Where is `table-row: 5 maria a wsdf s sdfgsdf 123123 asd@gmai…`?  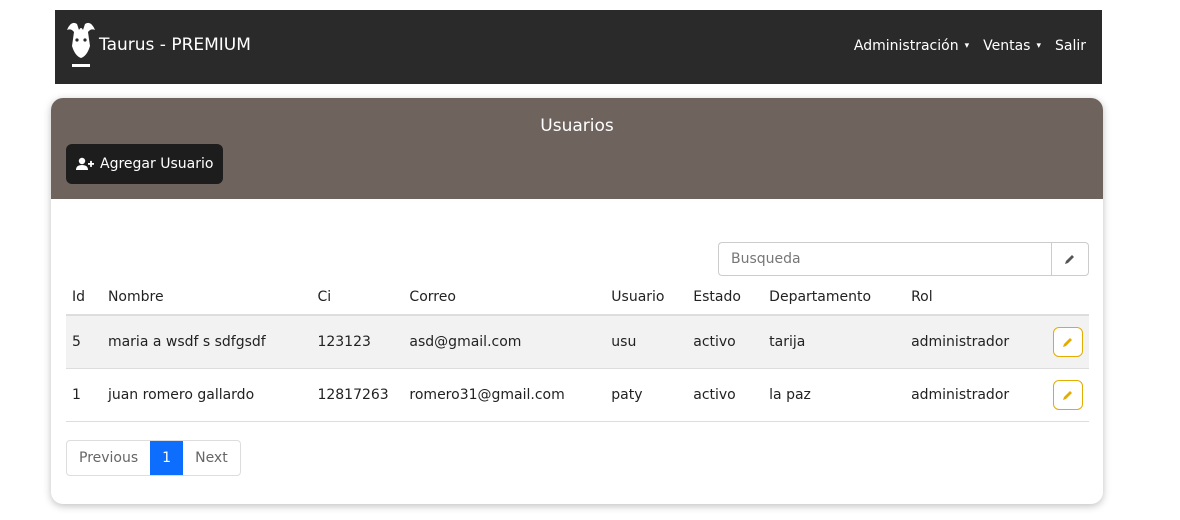 table-row: 5 maria a wsdf s sdfgsdf 123123 asd@gmai… is located at coordinates (577, 342).